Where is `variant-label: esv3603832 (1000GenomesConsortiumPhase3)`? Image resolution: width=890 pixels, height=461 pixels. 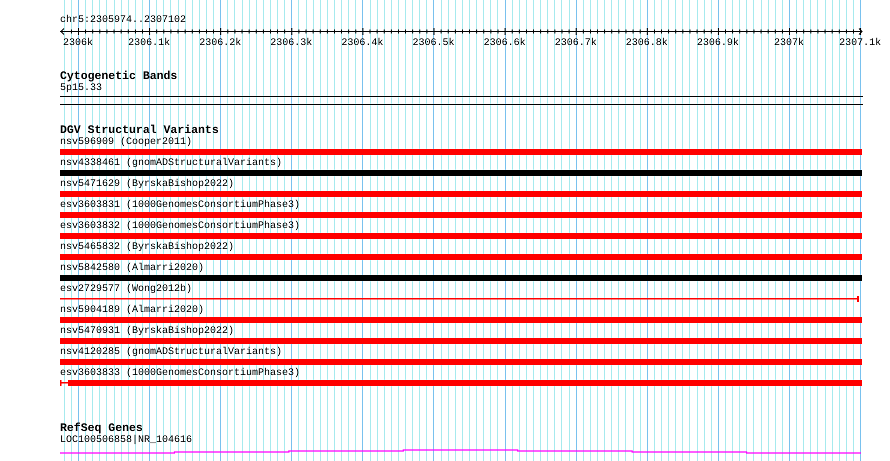
variant-label: esv3603832 (1000GenomesConsortiumPhase3) is located at coordinates (180, 227).